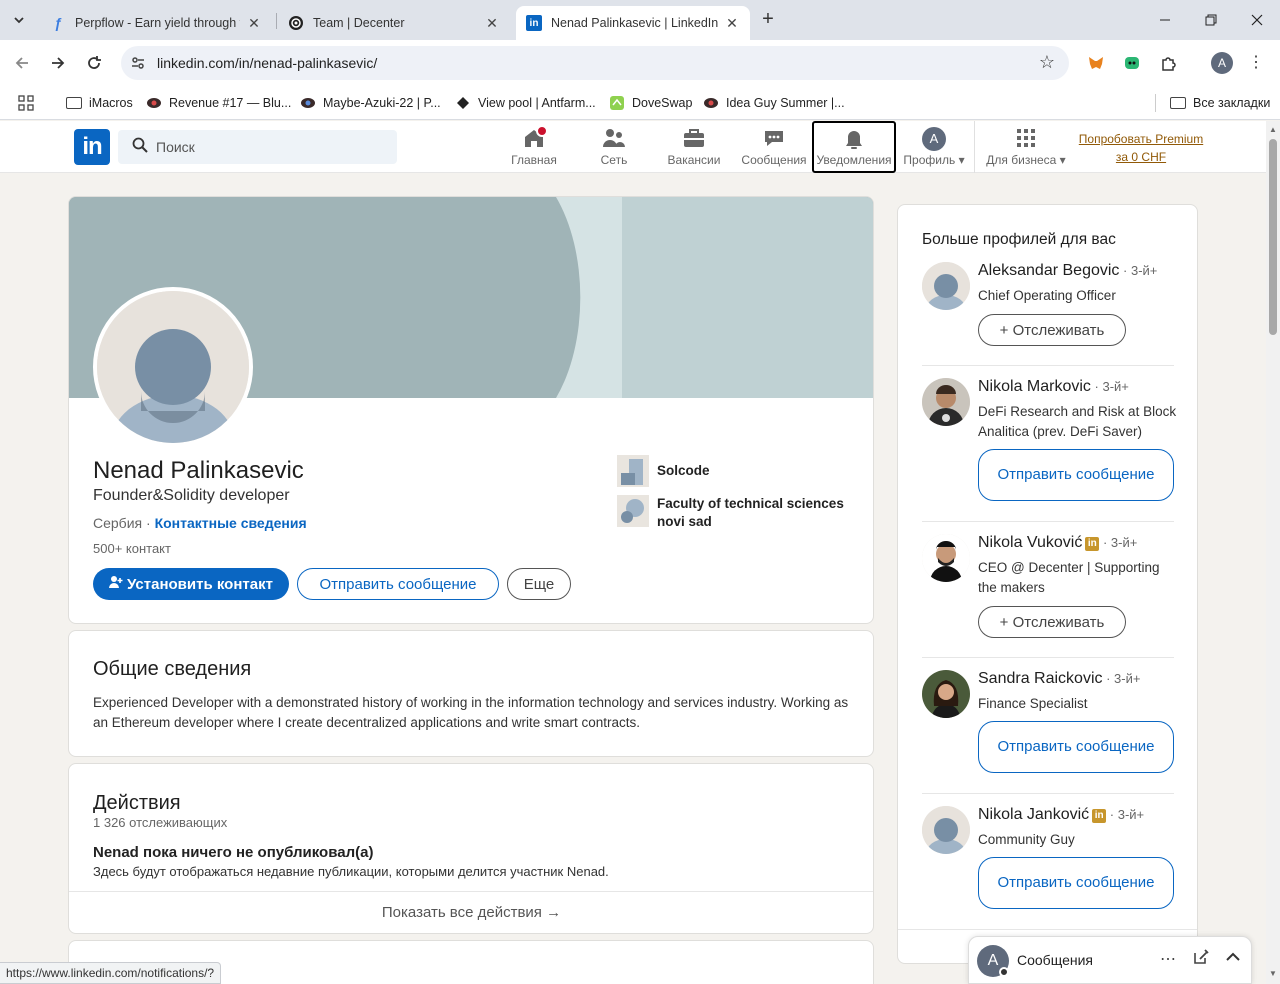 This screenshot has height=984, width=1280. I want to click on linkedin-logo: in, so click(92, 147).